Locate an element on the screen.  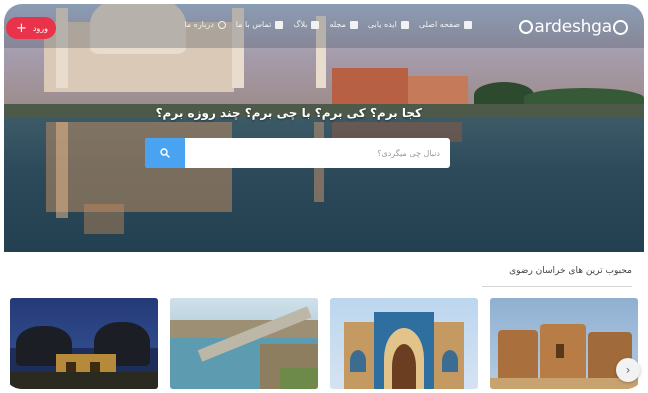
logo-o-mark is located at coordinates (620, 27).